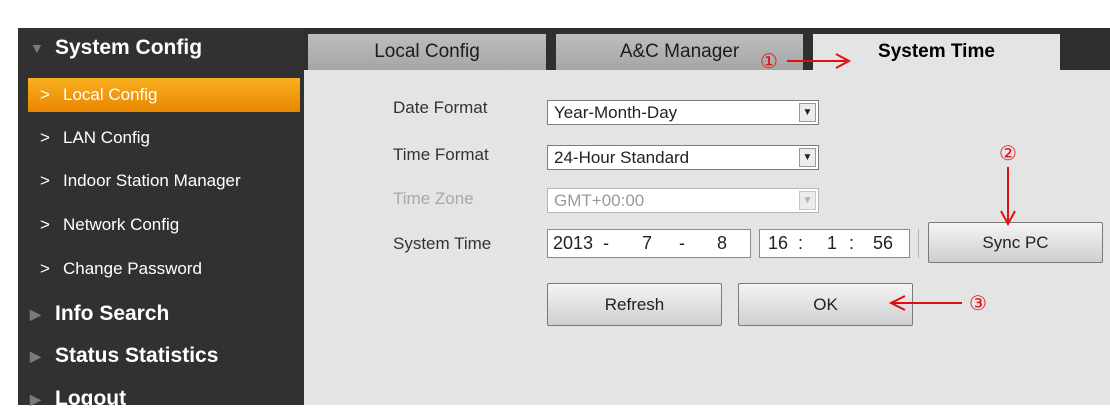 The width and height of the screenshot is (1110, 417). Describe the element at coordinates (1008, 153) in the screenshot. I see `step2-marker: ②` at that location.